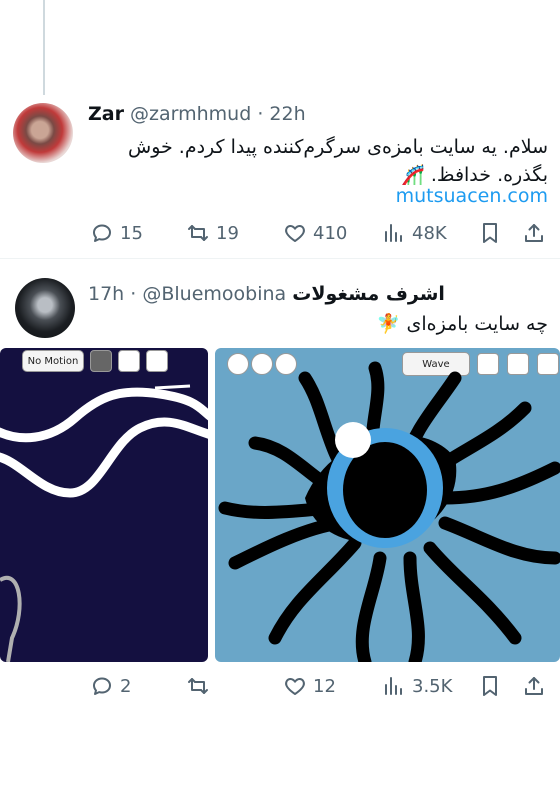  I want to click on view-count: 48K, so click(429, 233).